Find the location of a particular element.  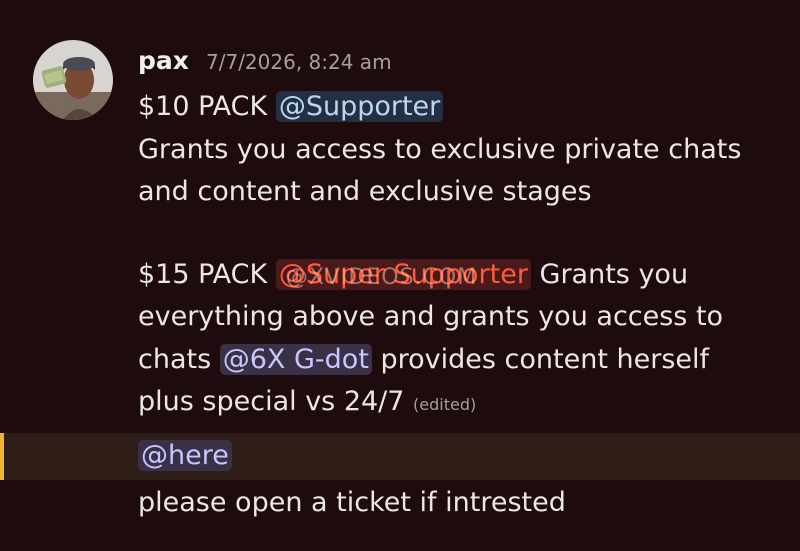

message-text: Grants you is located at coordinates (609, 274).